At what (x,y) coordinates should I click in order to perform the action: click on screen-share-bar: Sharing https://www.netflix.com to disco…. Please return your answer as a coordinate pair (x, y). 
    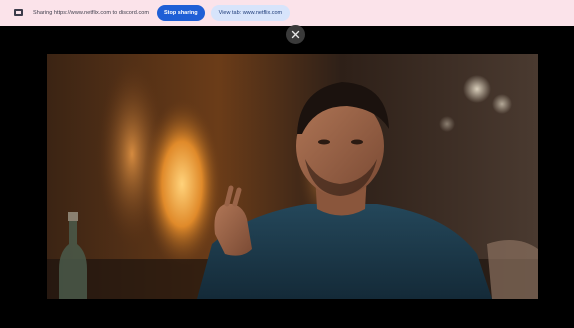
    Looking at the image, I should click on (287, 13).